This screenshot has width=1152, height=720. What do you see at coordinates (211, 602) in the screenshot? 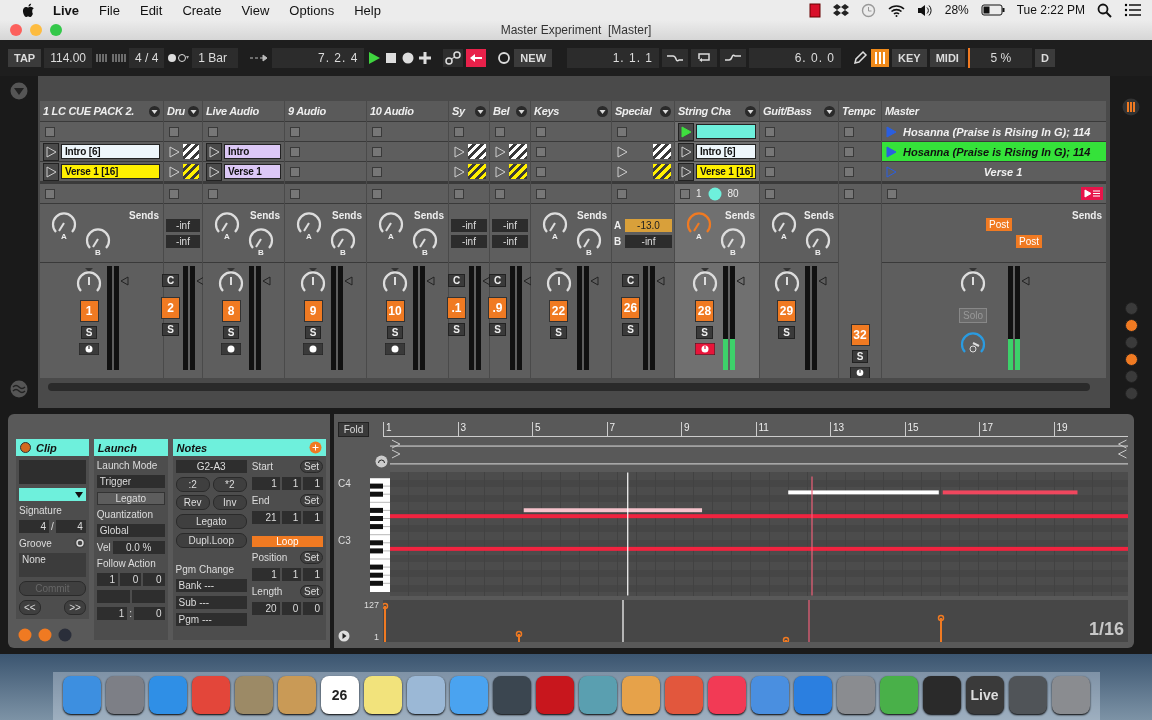
I see `program-change-field: Sub ---` at bounding box center [211, 602].